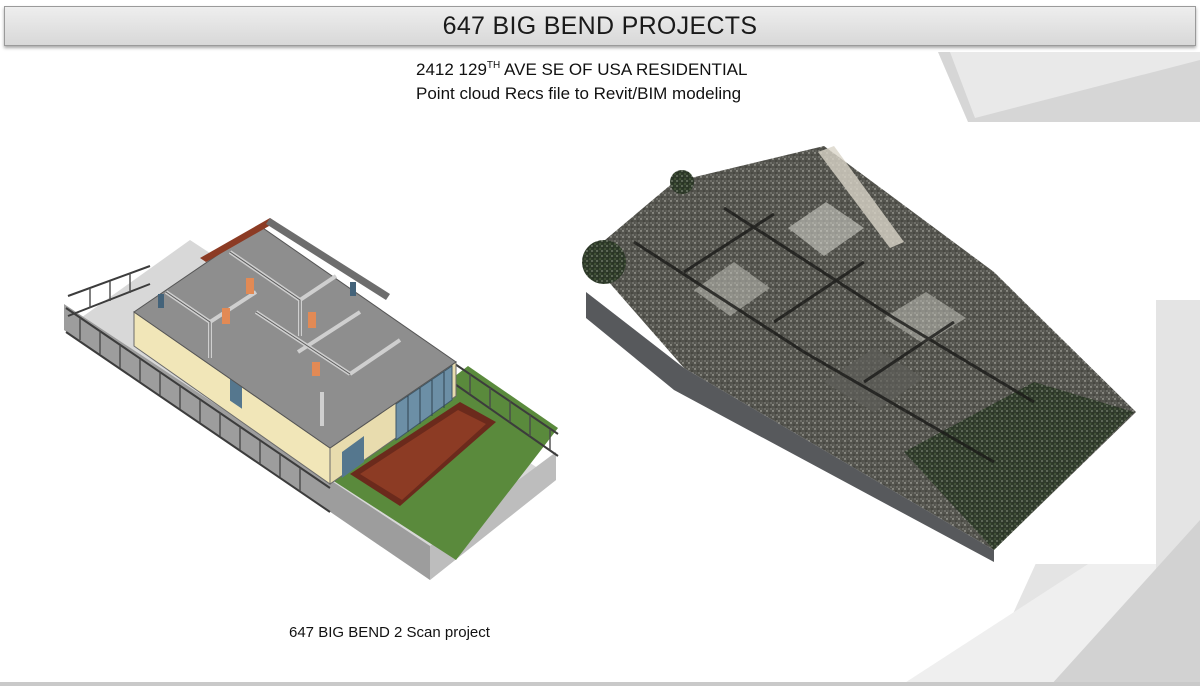 The image size is (1200, 686). I want to click on address-superscript: TH, so click(493, 65).